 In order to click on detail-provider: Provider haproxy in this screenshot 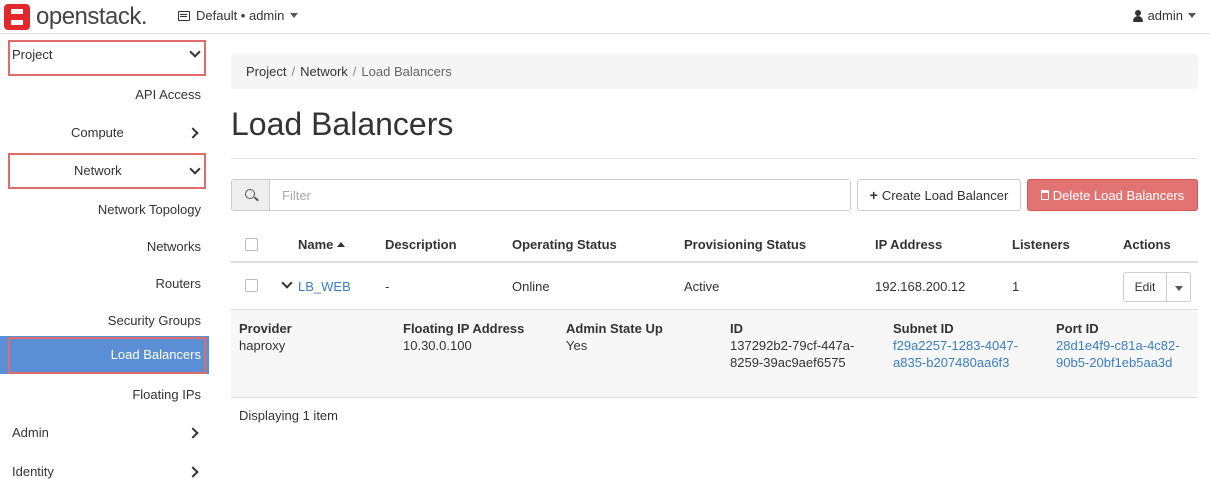, I will do `click(265, 337)`.